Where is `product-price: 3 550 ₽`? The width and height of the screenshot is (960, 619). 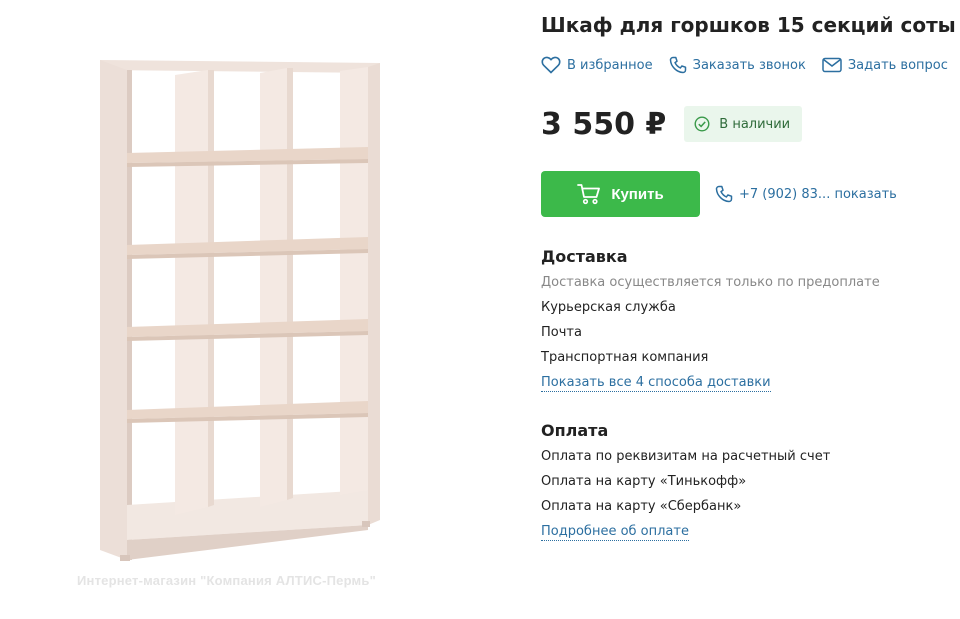 product-price: 3 550 ₽ is located at coordinates (604, 124).